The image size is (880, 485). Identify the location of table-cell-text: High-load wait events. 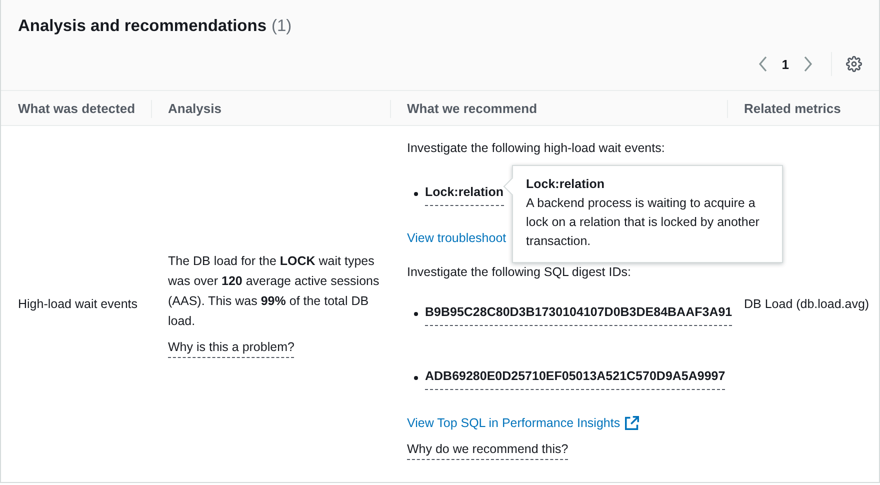
(78, 304).